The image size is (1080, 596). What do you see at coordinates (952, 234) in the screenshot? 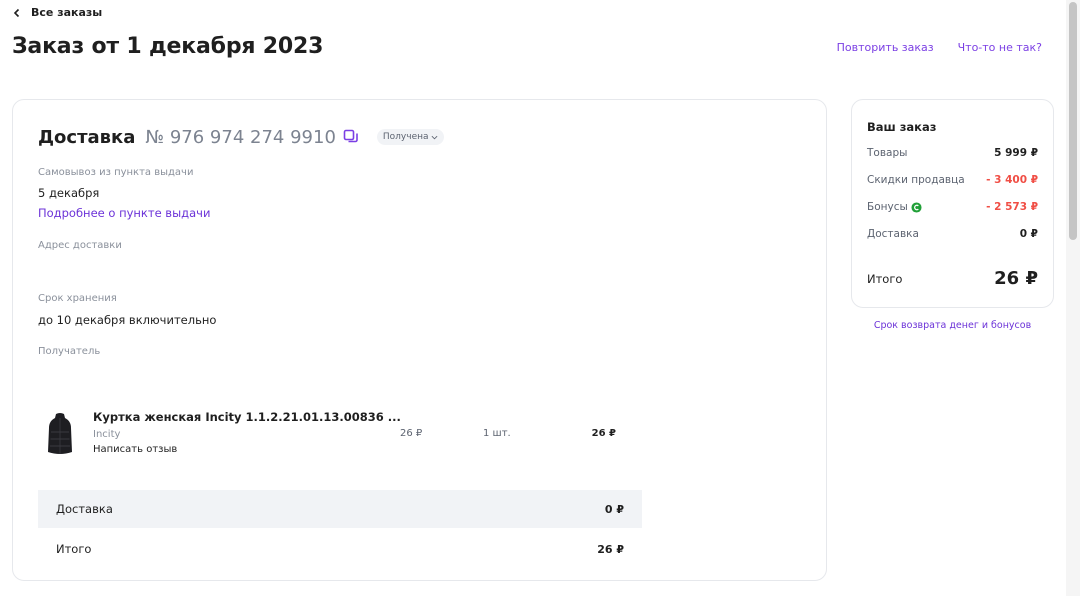
I see `summary-delivery-row: Доставка 0 ₽` at bounding box center [952, 234].